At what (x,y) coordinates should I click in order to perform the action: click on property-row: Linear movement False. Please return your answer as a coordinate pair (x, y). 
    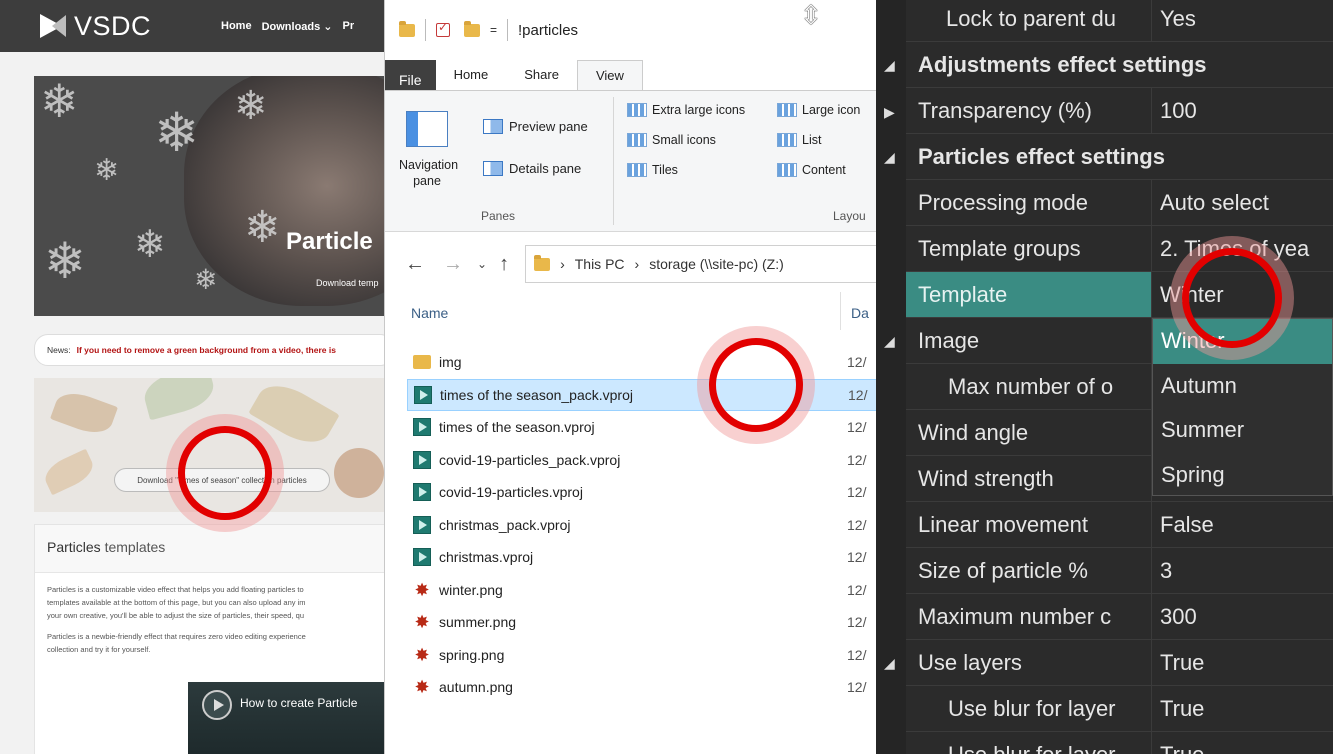
    Looking at the image, I should click on (1119, 525).